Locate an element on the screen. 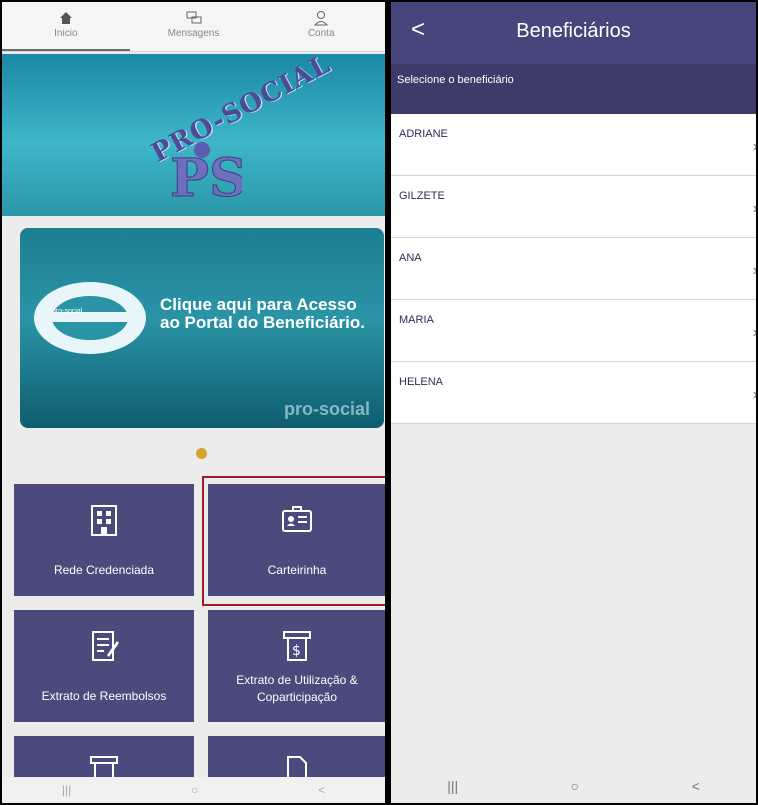 Image resolution: width=758 pixels, height=805 pixels. tile-label: Extrato de Utilização & Coparticipação is located at coordinates (297, 688).